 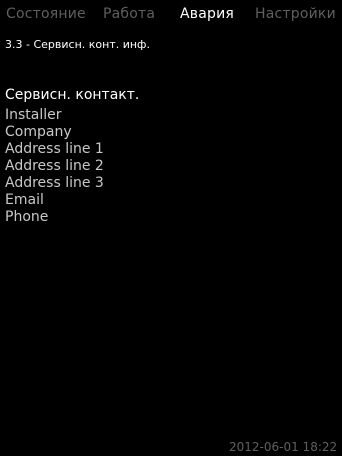 I want to click on status-datetime: 2012-06-01 18:22, so click(x=283, y=447).